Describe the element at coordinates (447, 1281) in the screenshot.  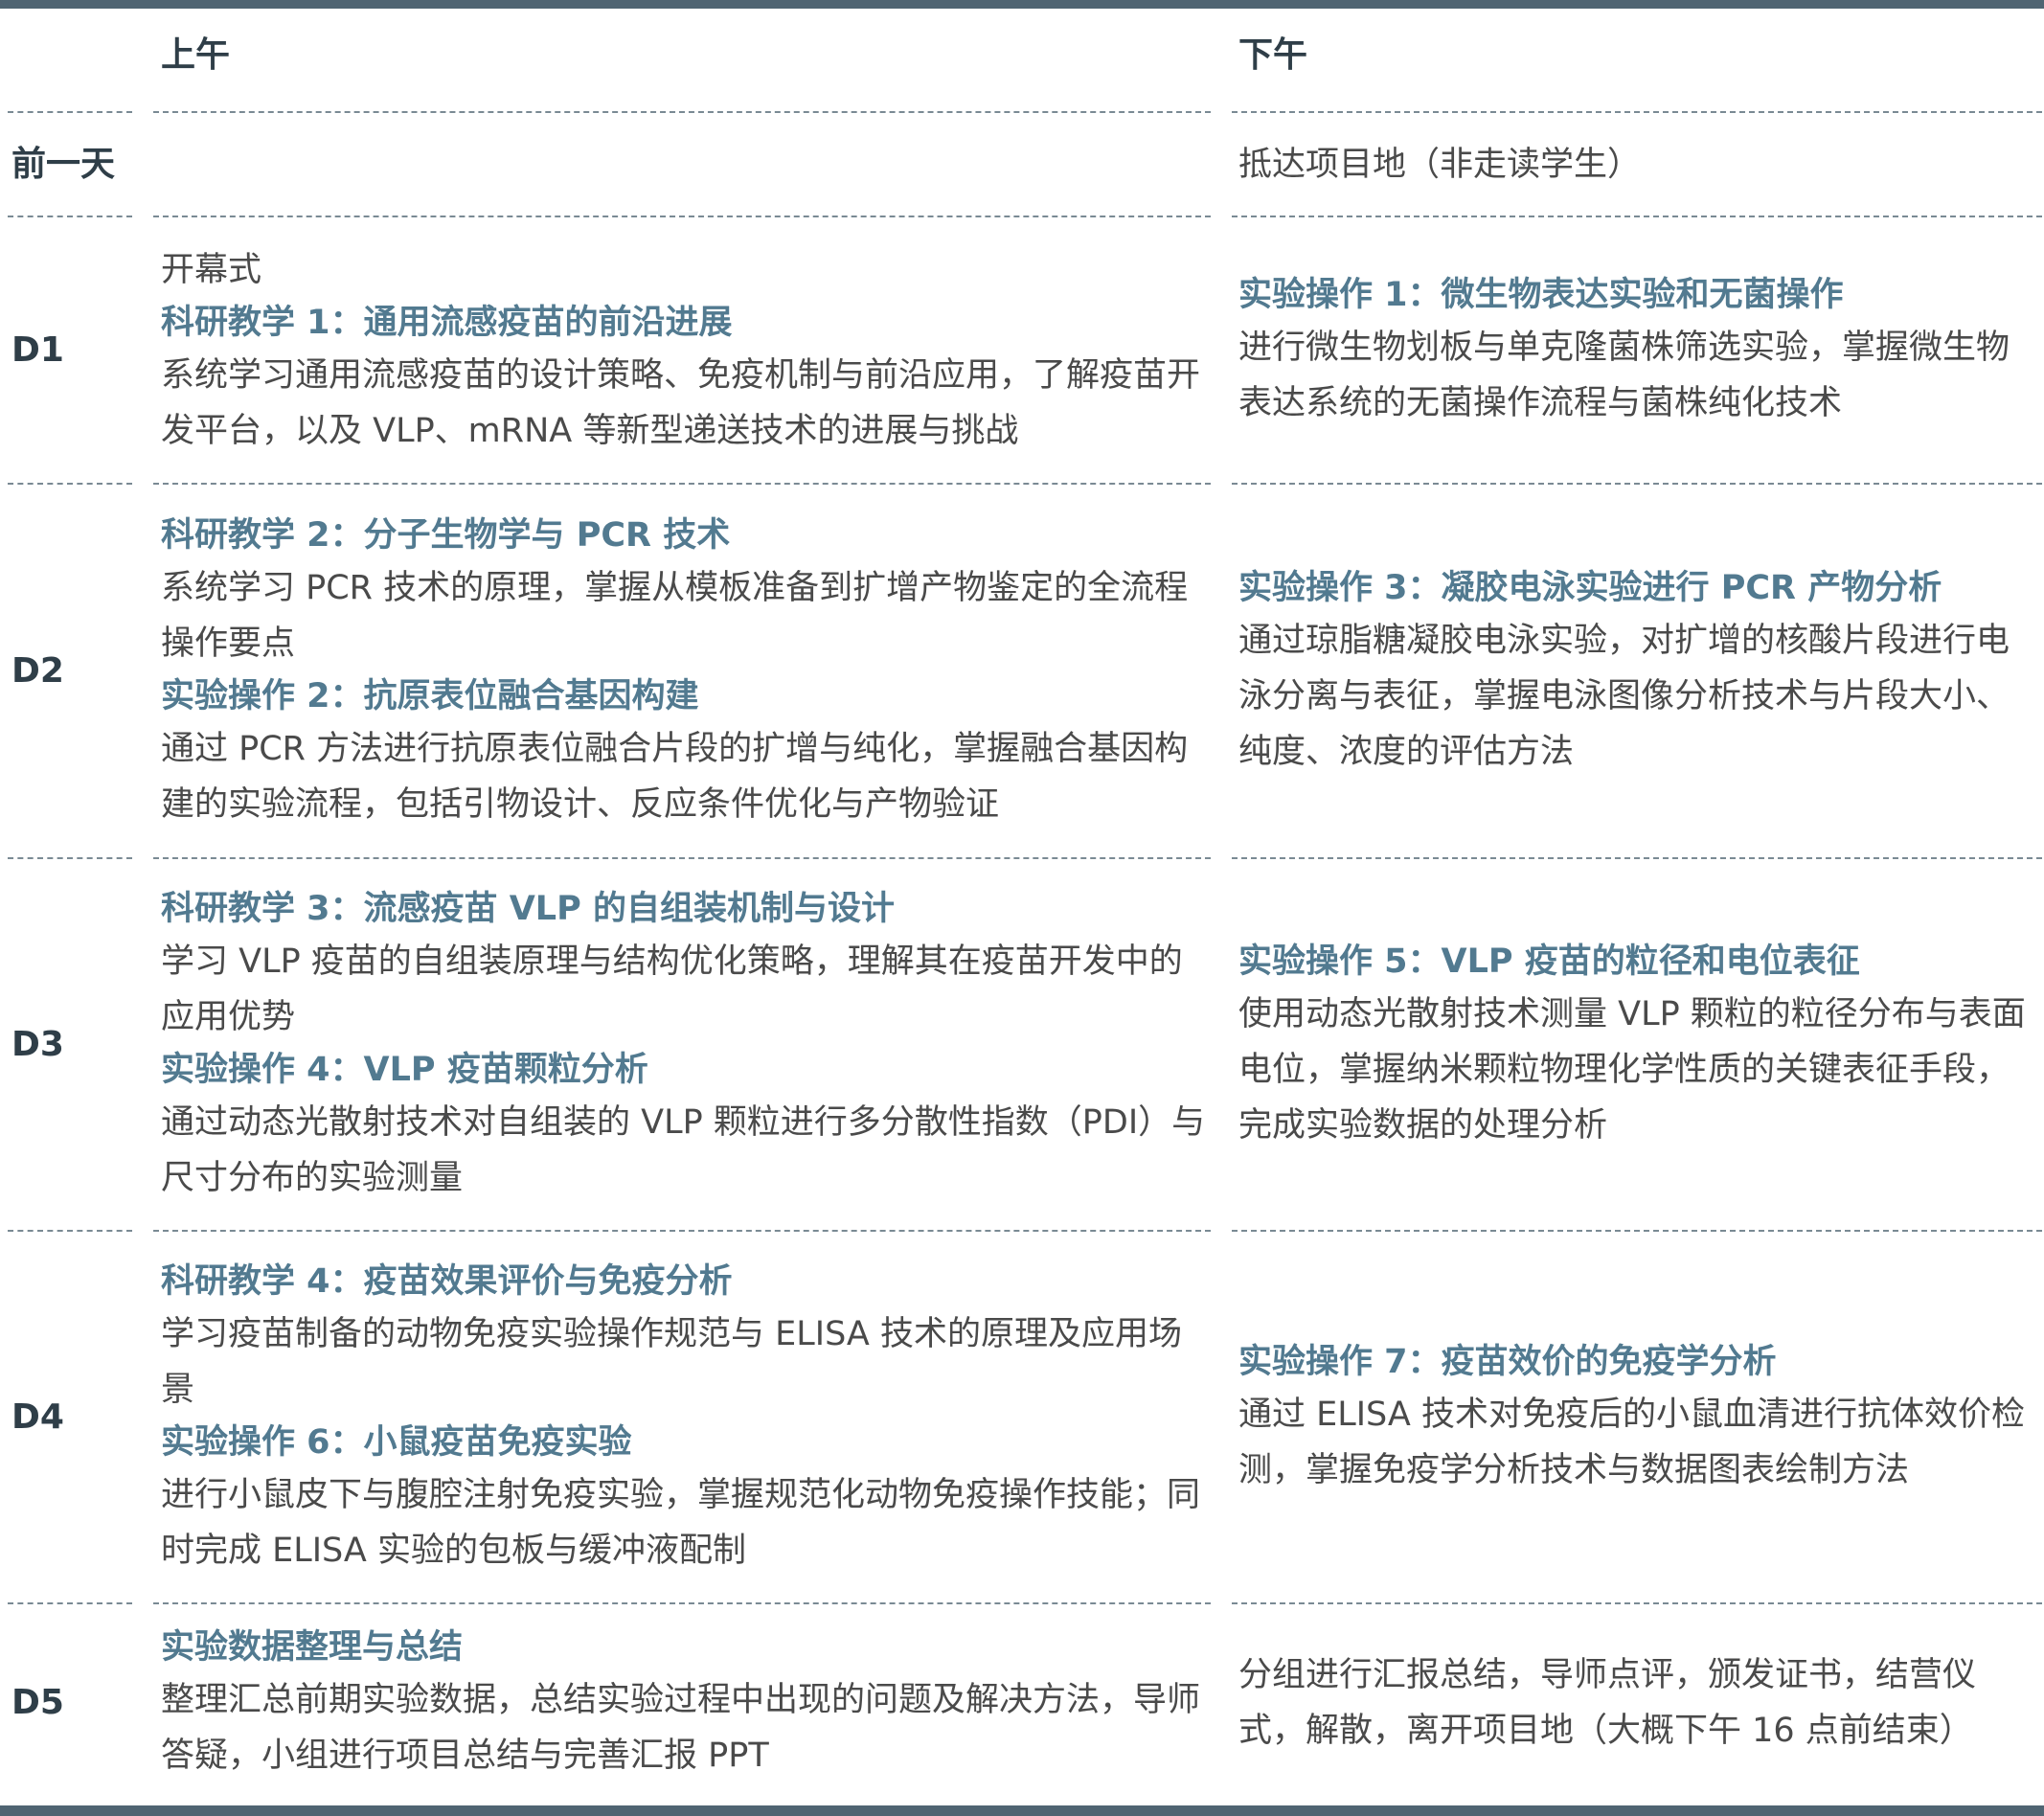
I see `morning-session-title: 科研教学 4：疫苗效果评价与免疫分析` at that location.